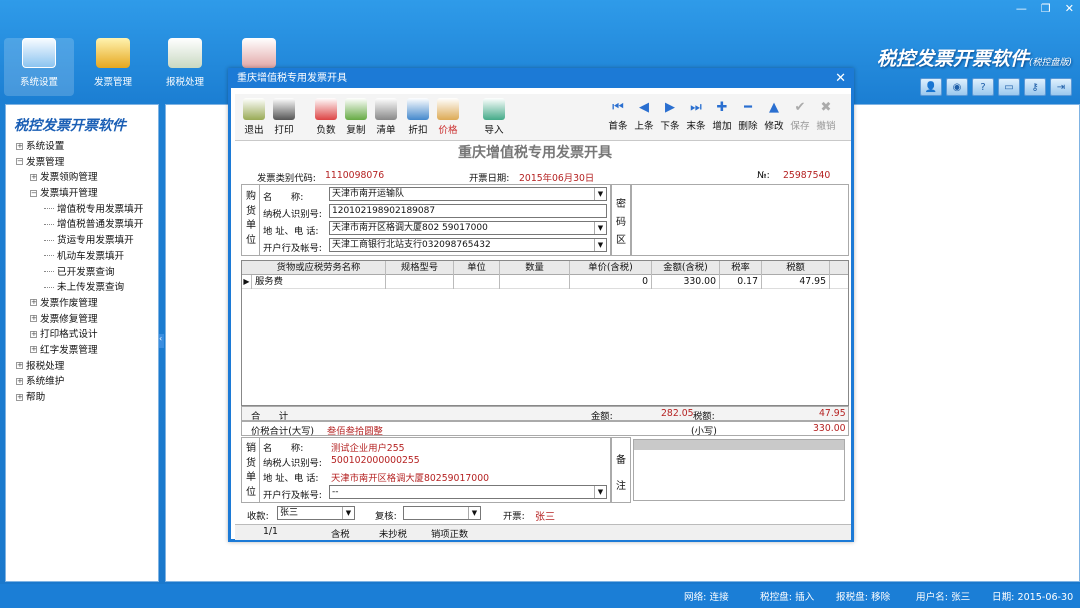 This screenshot has width=1080, height=608. Describe the element at coordinates (420, 268) in the screenshot. I see `grid-header-cell: 规格型号` at that location.